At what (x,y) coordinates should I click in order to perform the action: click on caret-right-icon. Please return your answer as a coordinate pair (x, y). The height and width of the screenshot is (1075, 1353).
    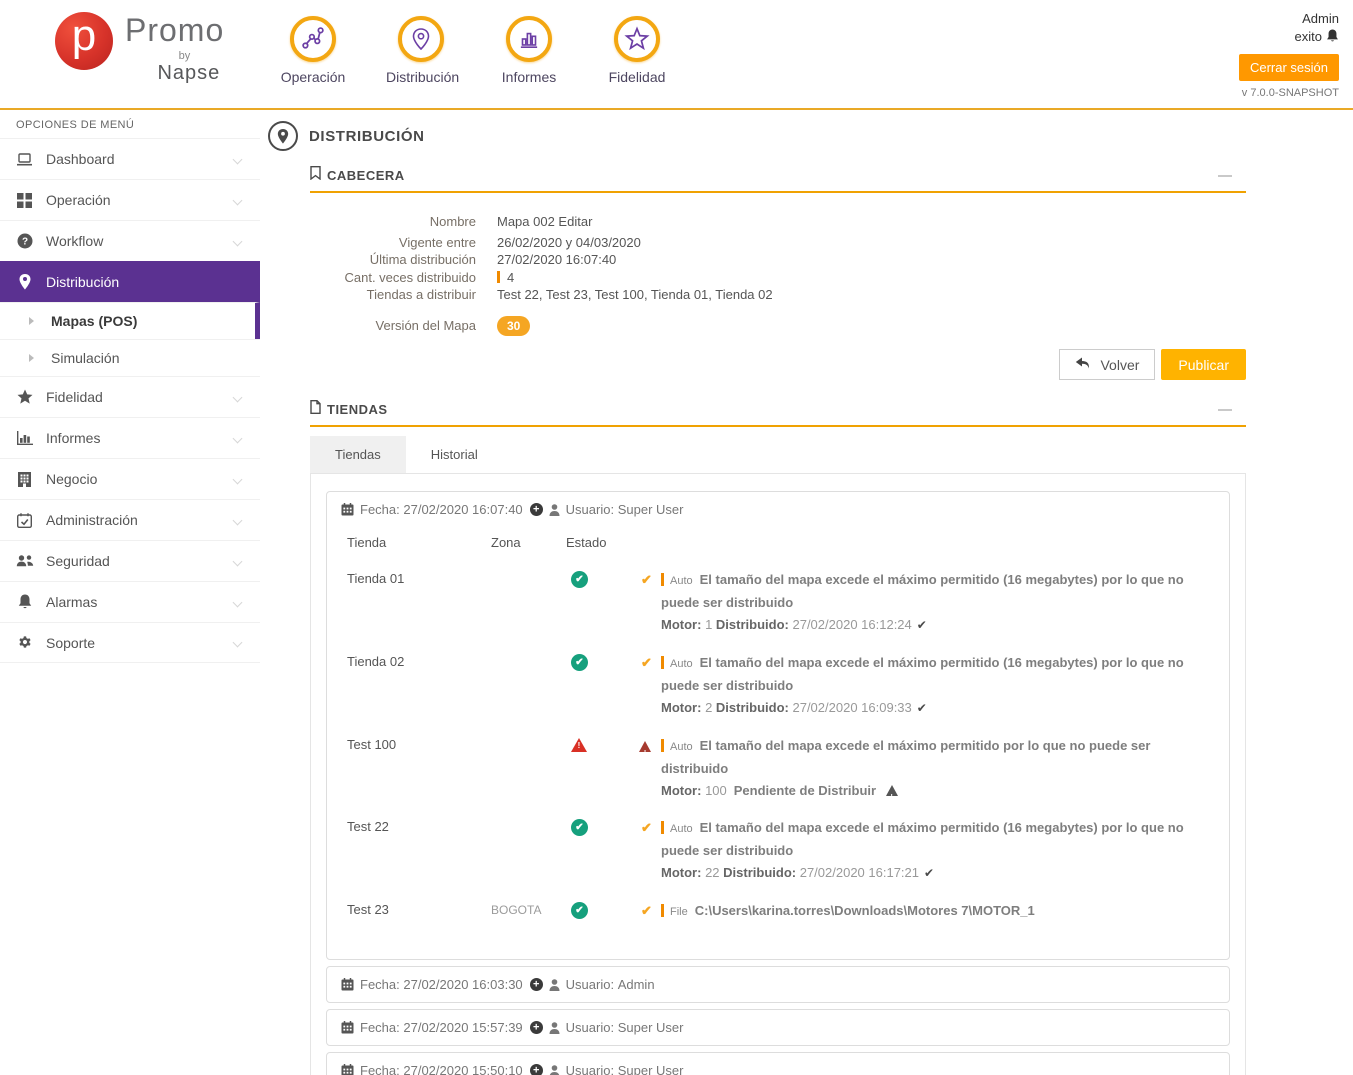
    Looking at the image, I should click on (31, 358).